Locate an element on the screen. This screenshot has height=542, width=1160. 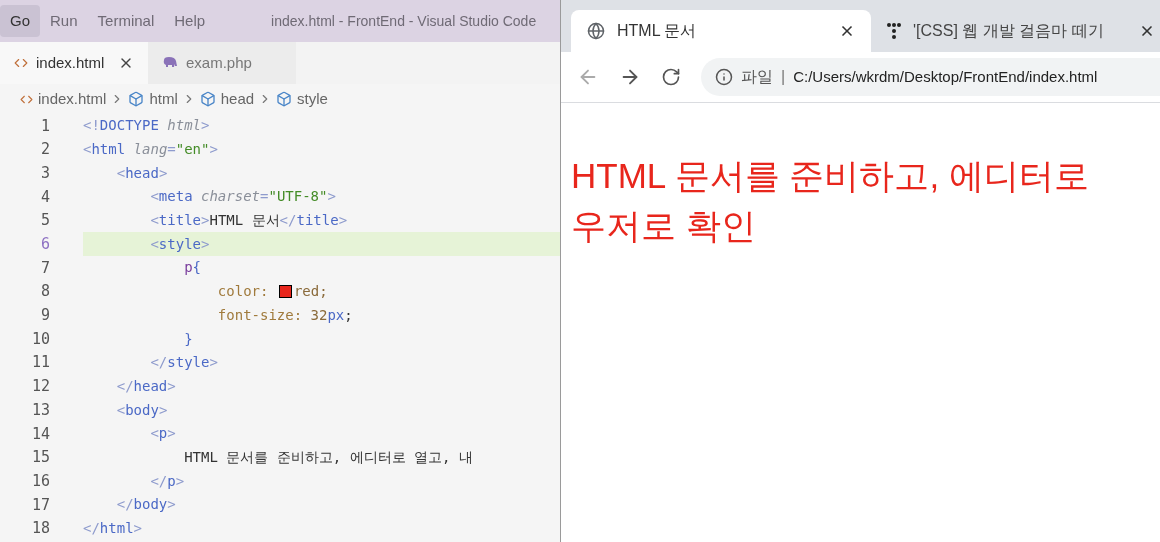
reload-button is located at coordinates (671, 77).